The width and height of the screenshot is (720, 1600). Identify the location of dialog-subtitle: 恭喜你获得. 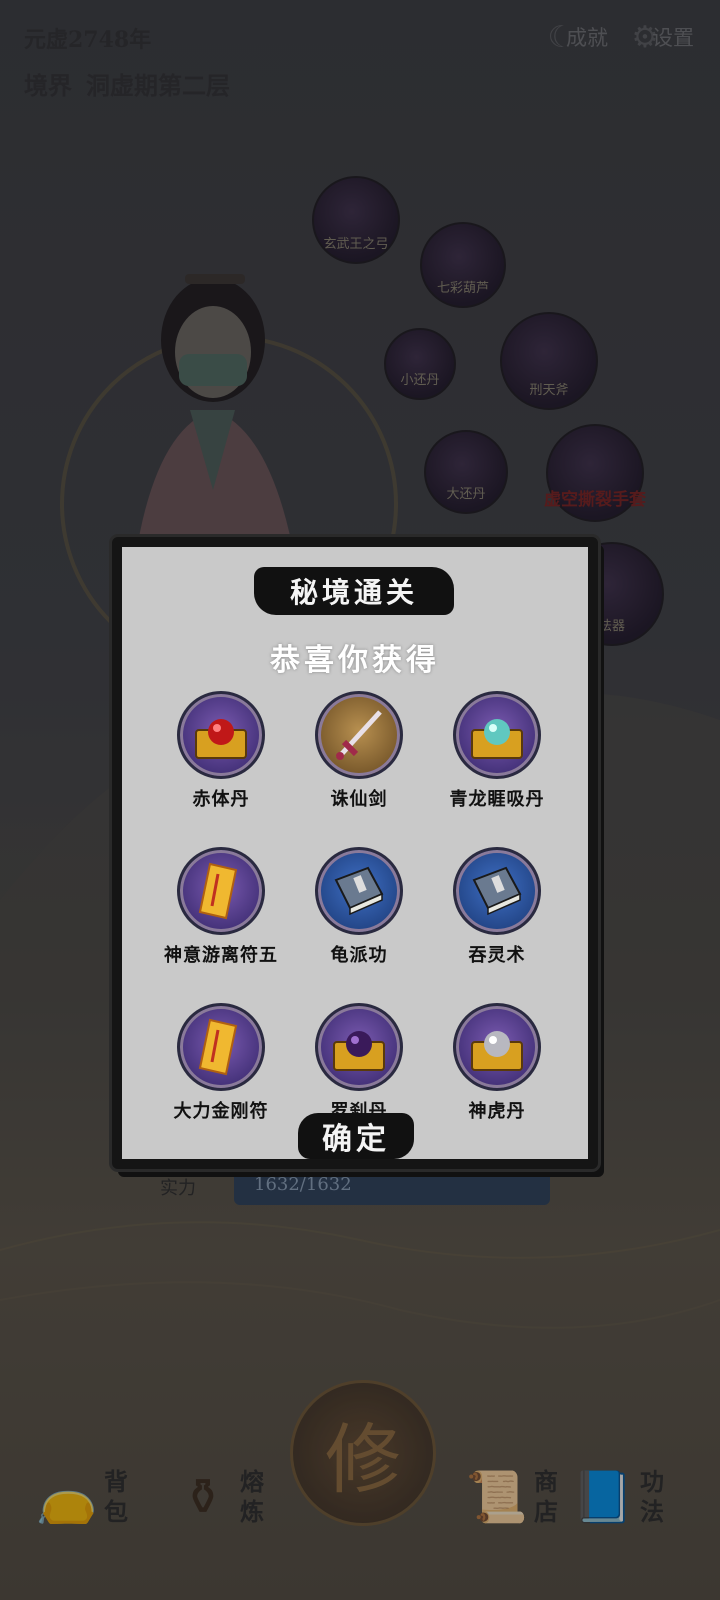
(355, 660).